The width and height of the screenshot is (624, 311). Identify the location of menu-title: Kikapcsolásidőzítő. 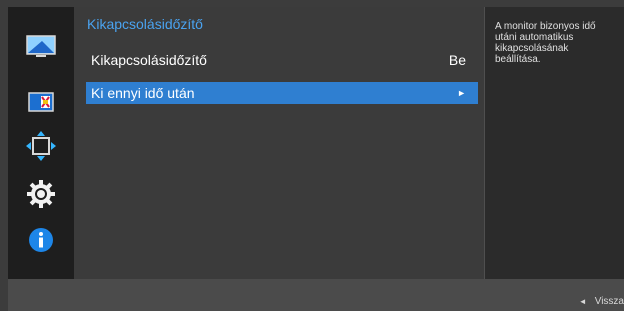
(145, 24).